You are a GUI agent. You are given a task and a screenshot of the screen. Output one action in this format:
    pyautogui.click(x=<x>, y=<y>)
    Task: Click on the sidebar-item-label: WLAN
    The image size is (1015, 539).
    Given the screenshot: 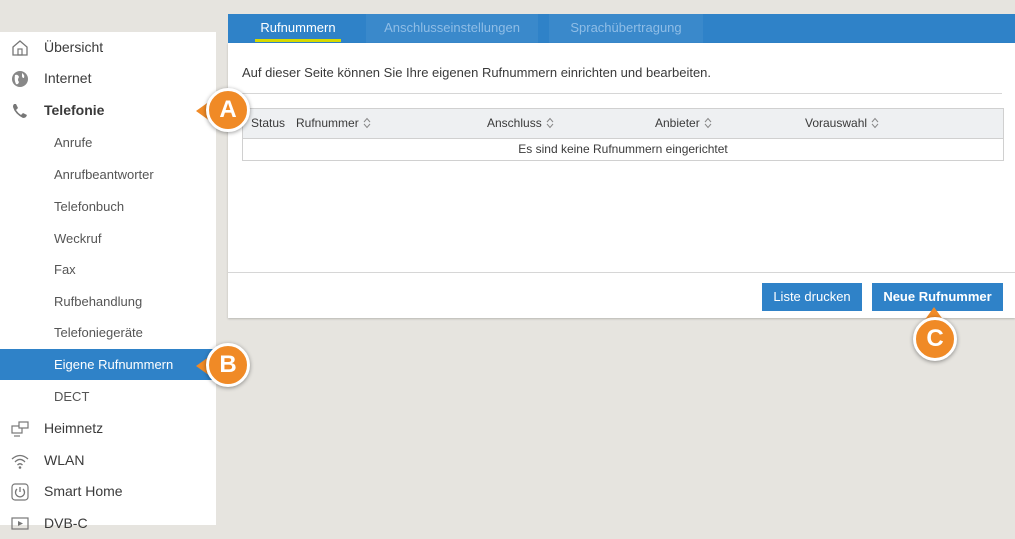 What is the action you would take?
    pyautogui.click(x=64, y=460)
    